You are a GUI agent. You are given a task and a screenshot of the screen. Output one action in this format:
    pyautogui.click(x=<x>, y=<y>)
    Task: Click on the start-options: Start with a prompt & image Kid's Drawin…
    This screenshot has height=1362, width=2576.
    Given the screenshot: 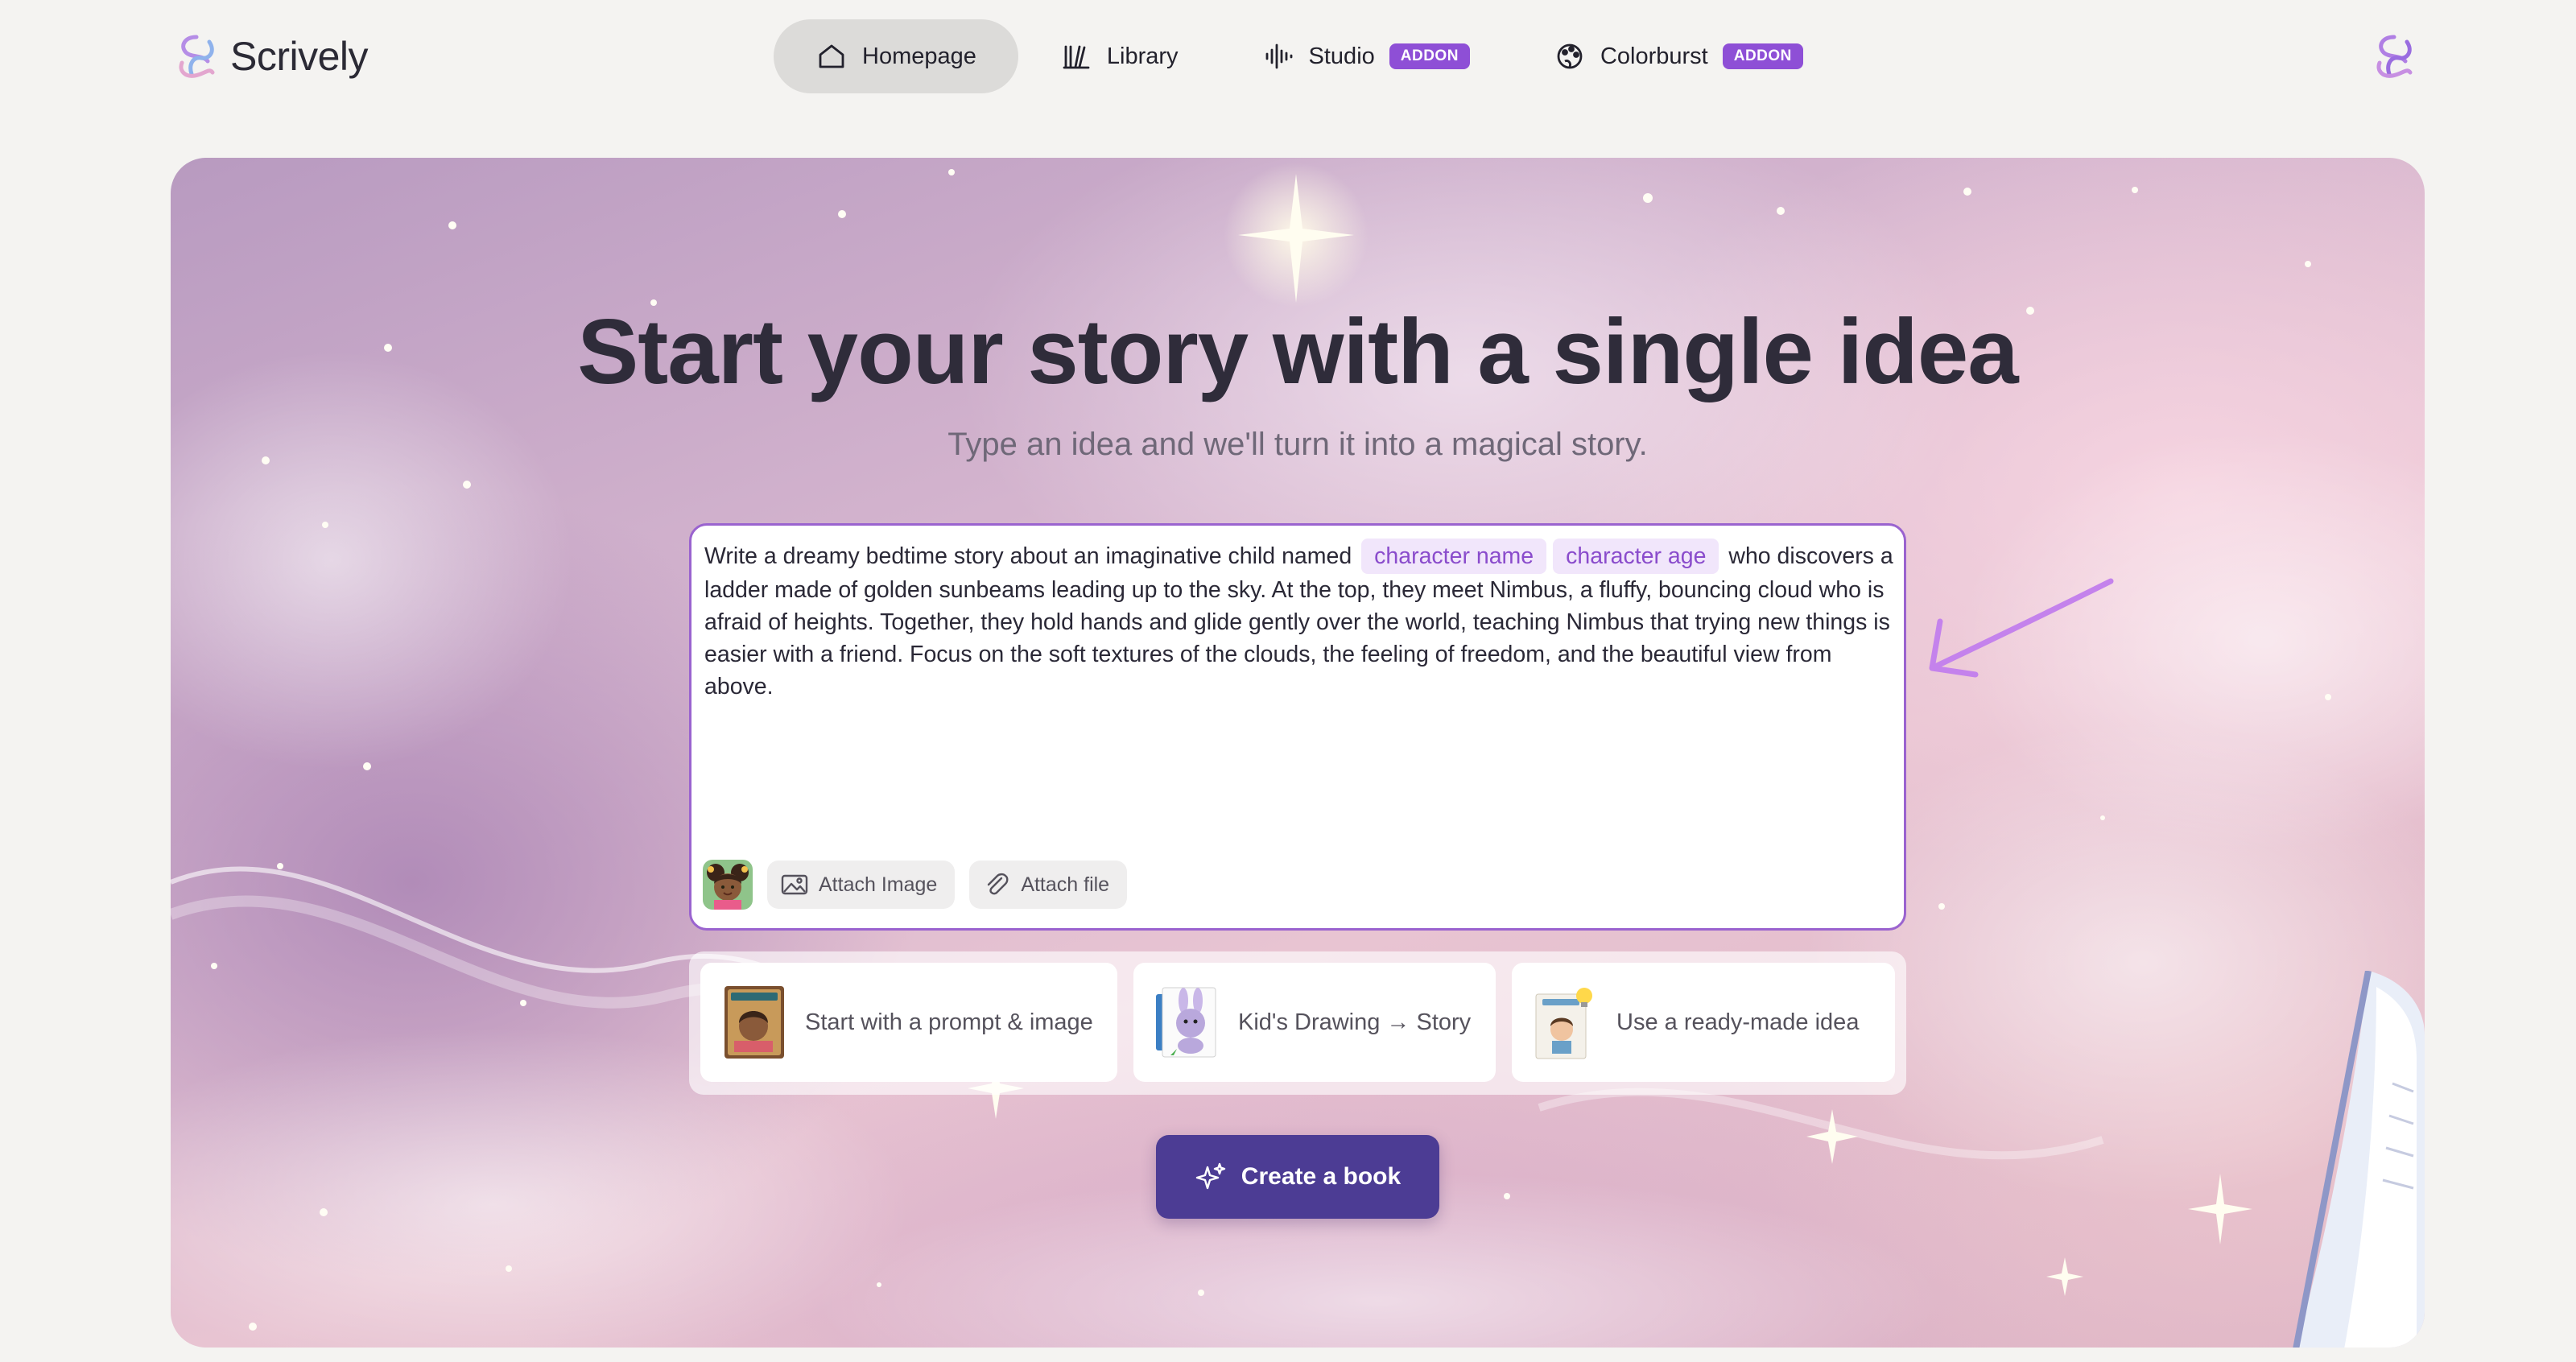 What is the action you would take?
    pyautogui.click(x=1297, y=1023)
    